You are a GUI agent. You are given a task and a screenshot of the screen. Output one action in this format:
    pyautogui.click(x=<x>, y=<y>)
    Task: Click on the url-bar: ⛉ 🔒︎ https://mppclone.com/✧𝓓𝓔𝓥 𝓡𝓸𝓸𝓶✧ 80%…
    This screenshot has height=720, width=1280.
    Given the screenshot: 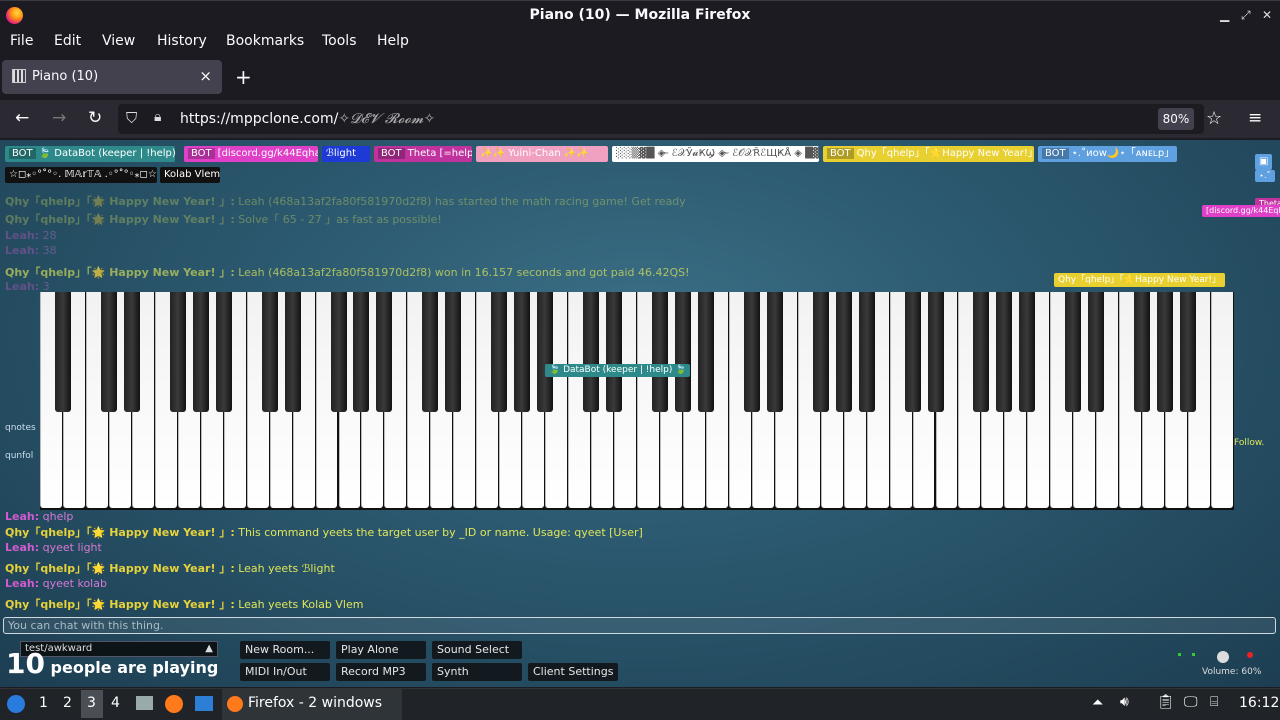 What is the action you would take?
    pyautogui.click(x=670, y=119)
    